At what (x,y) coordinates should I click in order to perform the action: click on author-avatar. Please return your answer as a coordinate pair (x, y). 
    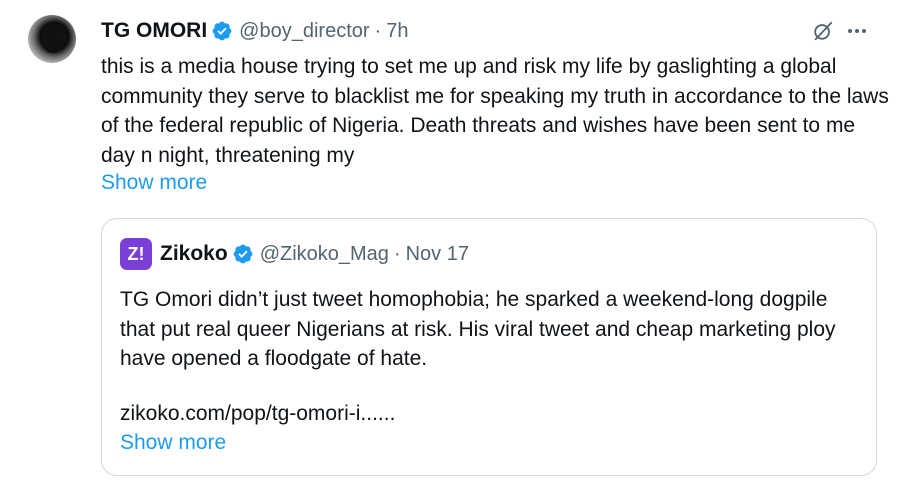
    Looking at the image, I should click on (52, 39).